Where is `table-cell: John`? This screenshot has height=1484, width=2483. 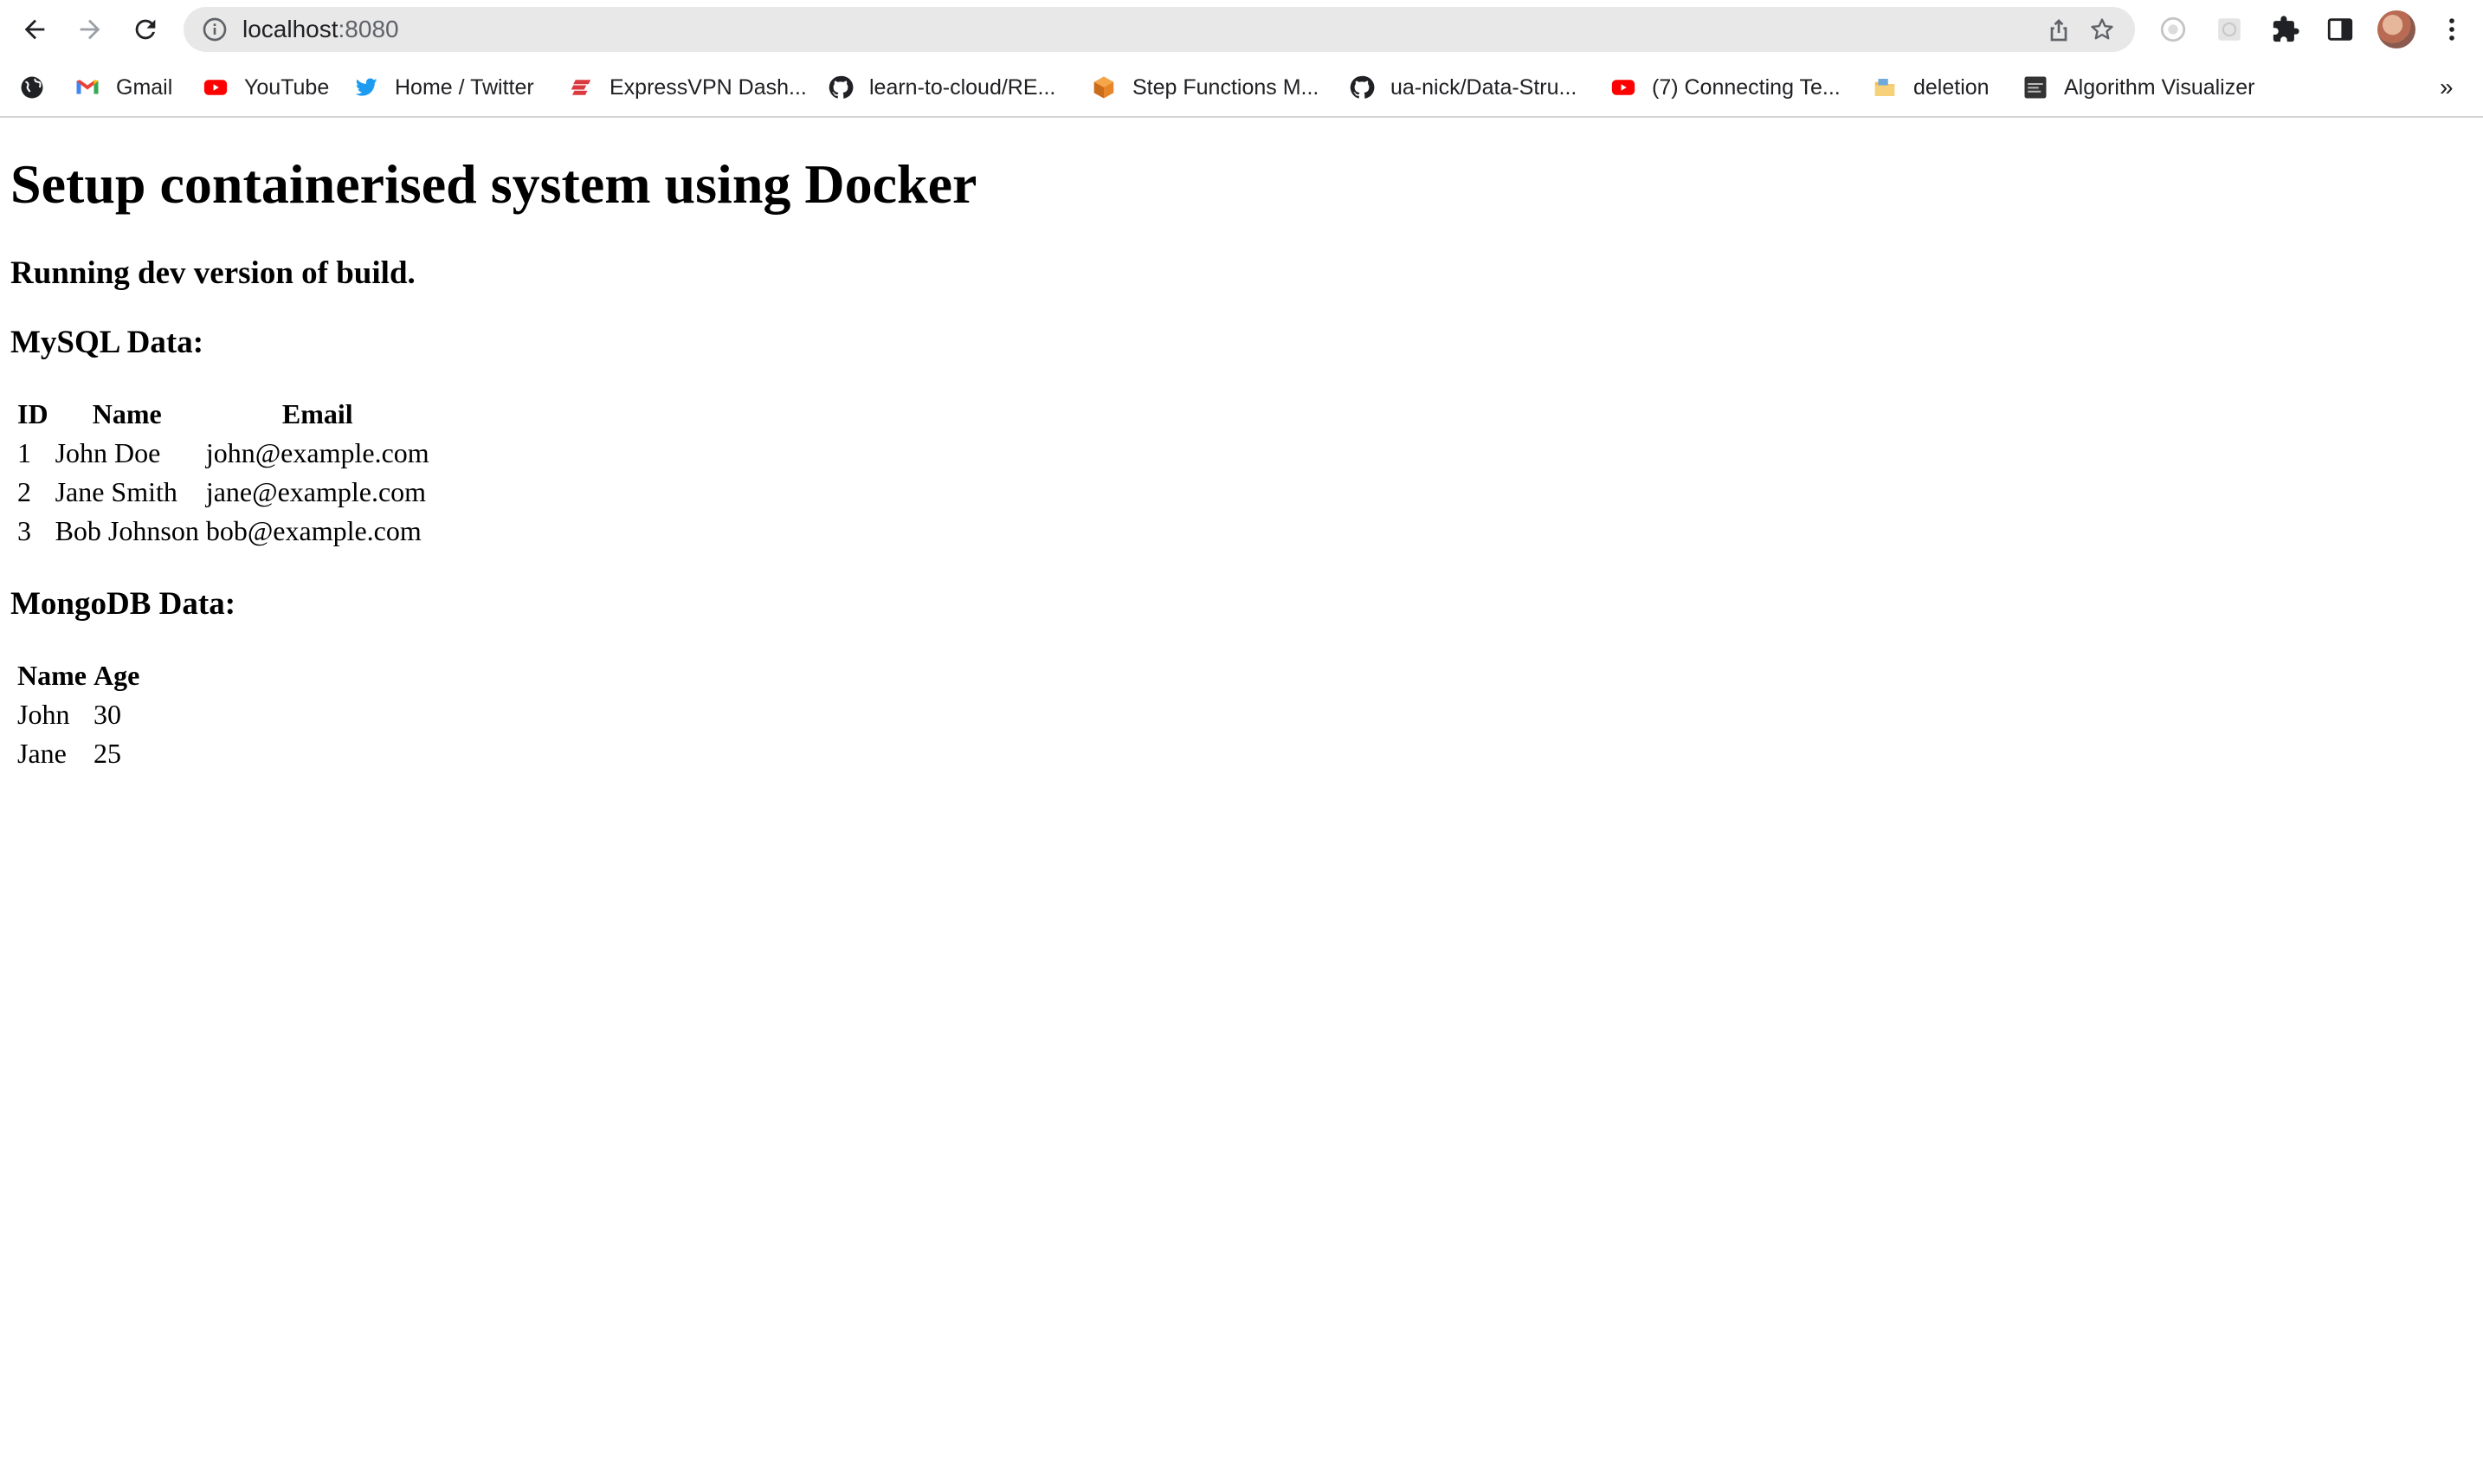
table-cell: John is located at coordinates (43, 714).